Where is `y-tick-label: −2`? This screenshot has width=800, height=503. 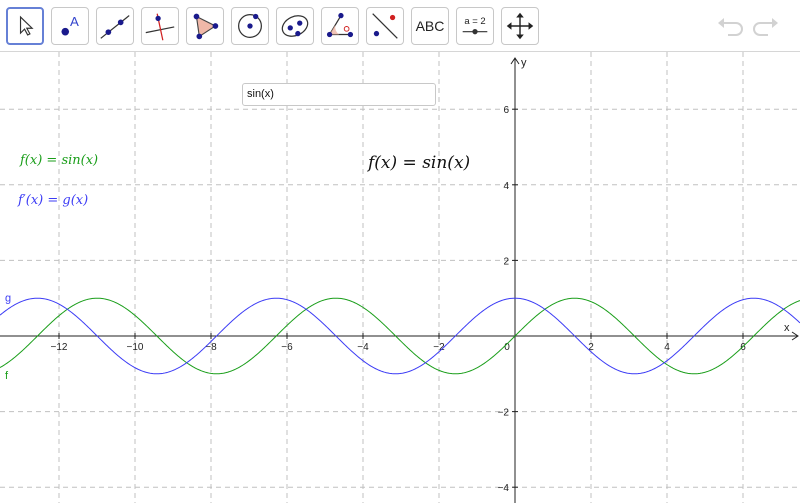
y-tick-label: −2 is located at coordinates (504, 413).